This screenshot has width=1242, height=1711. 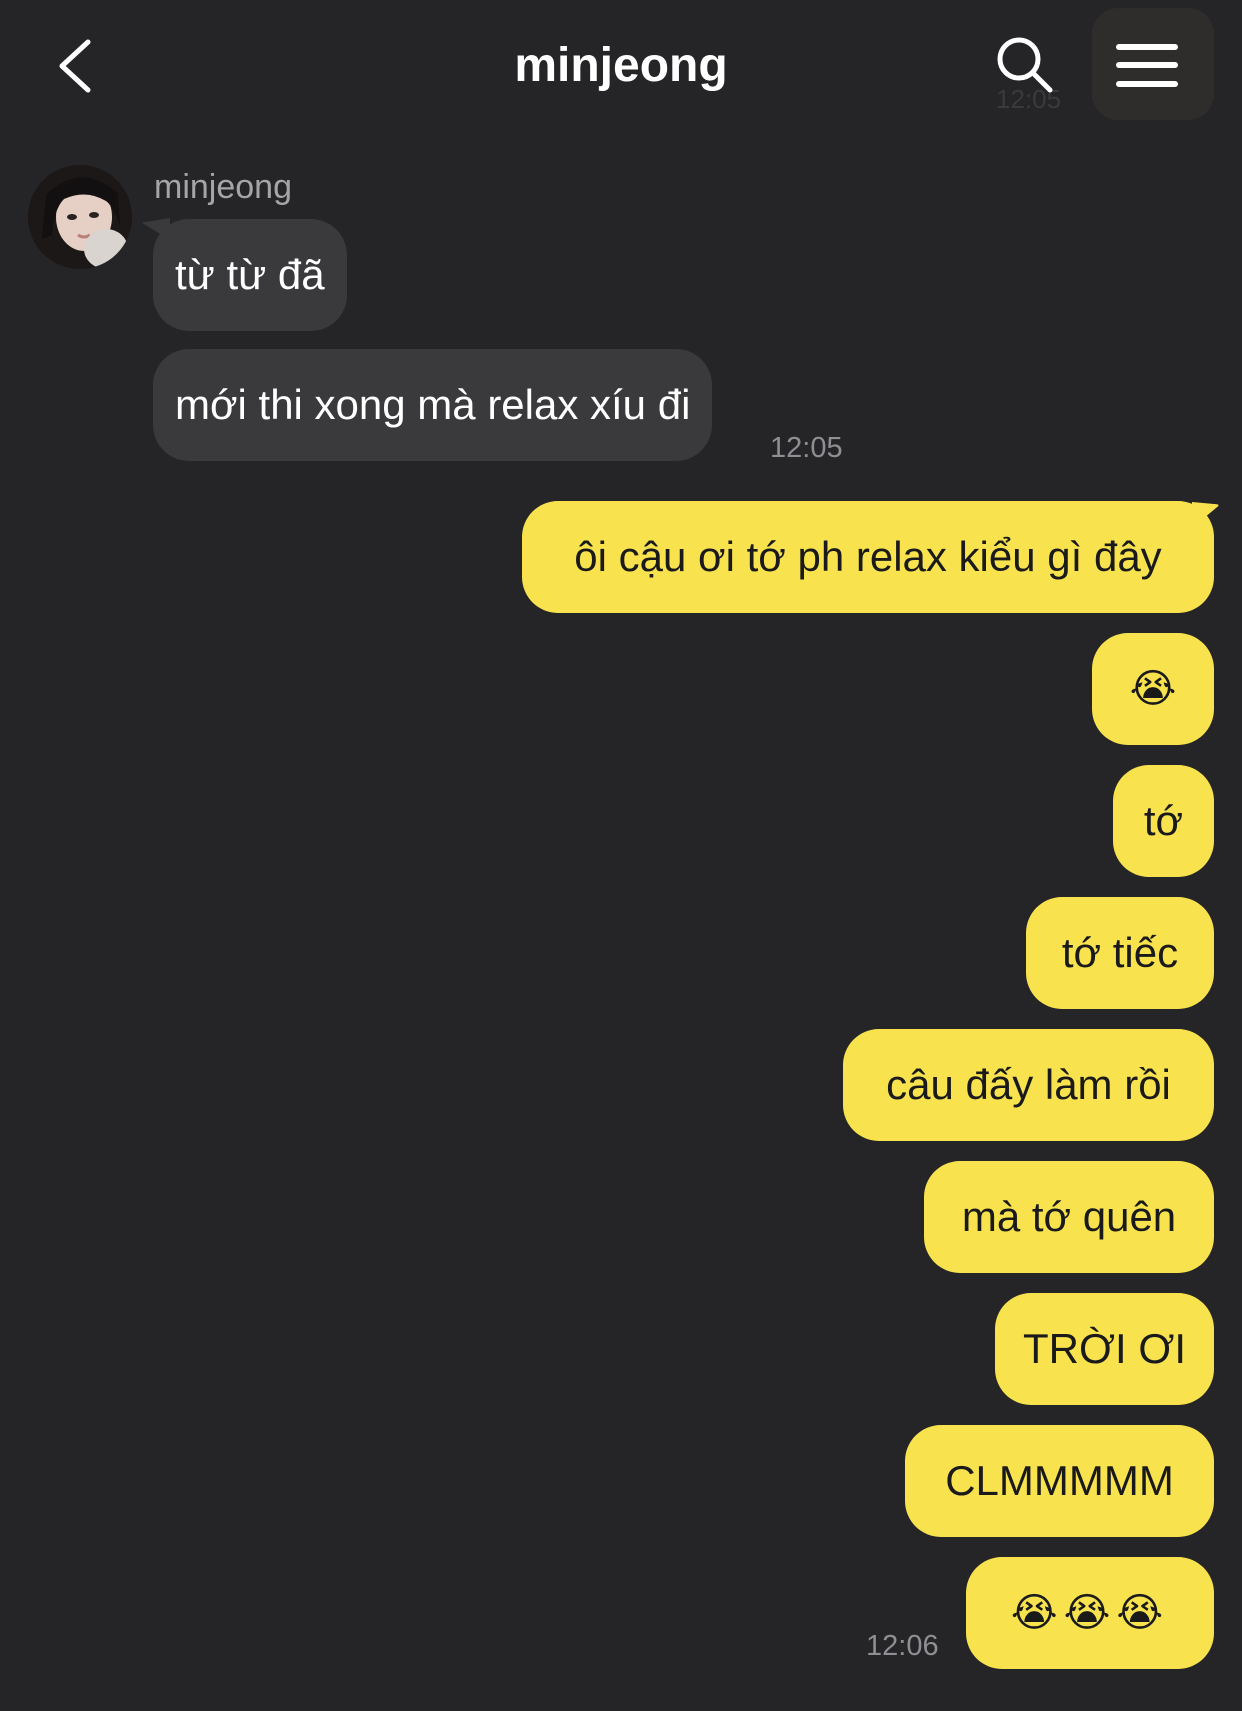 I want to click on chat-header: minjeong 12:05, so click(x=621, y=65).